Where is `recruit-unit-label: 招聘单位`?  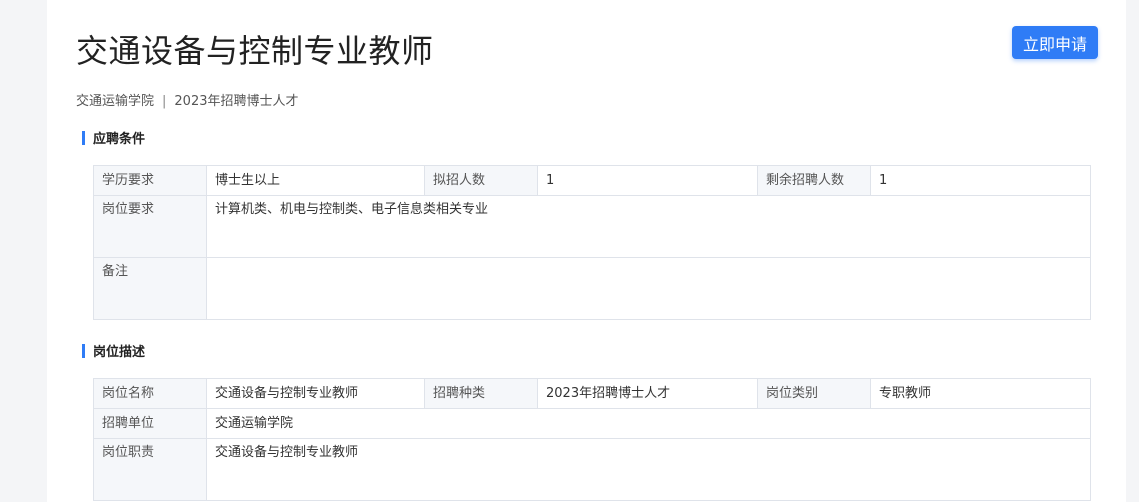
recruit-unit-label: 招聘单位 is located at coordinates (150, 423).